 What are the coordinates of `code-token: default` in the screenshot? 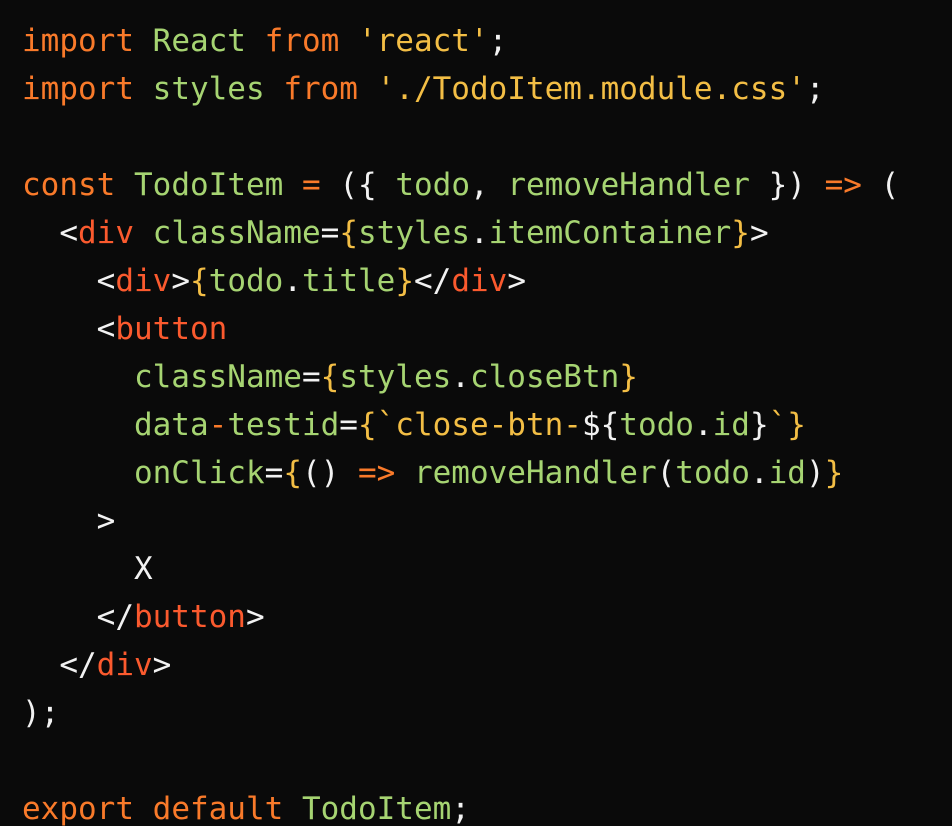 It's located at (218, 808).